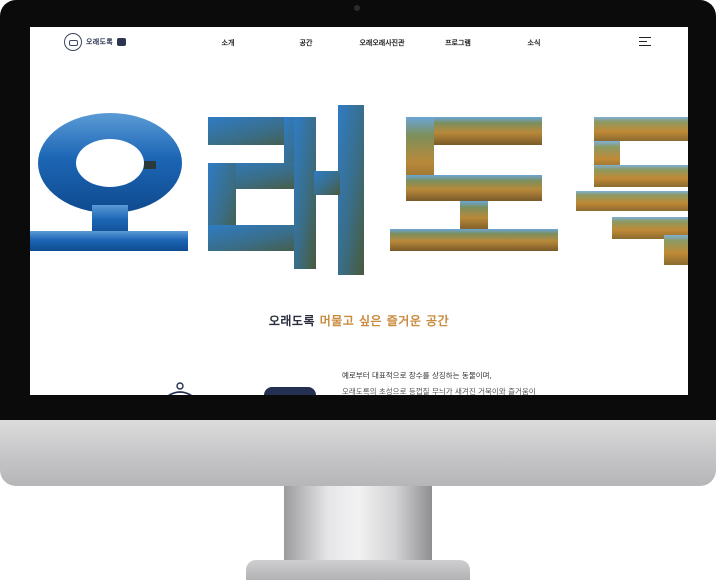 This screenshot has width=716, height=580. What do you see at coordinates (73, 42) in the screenshot?
I see `logo-emblem-icon` at bounding box center [73, 42].